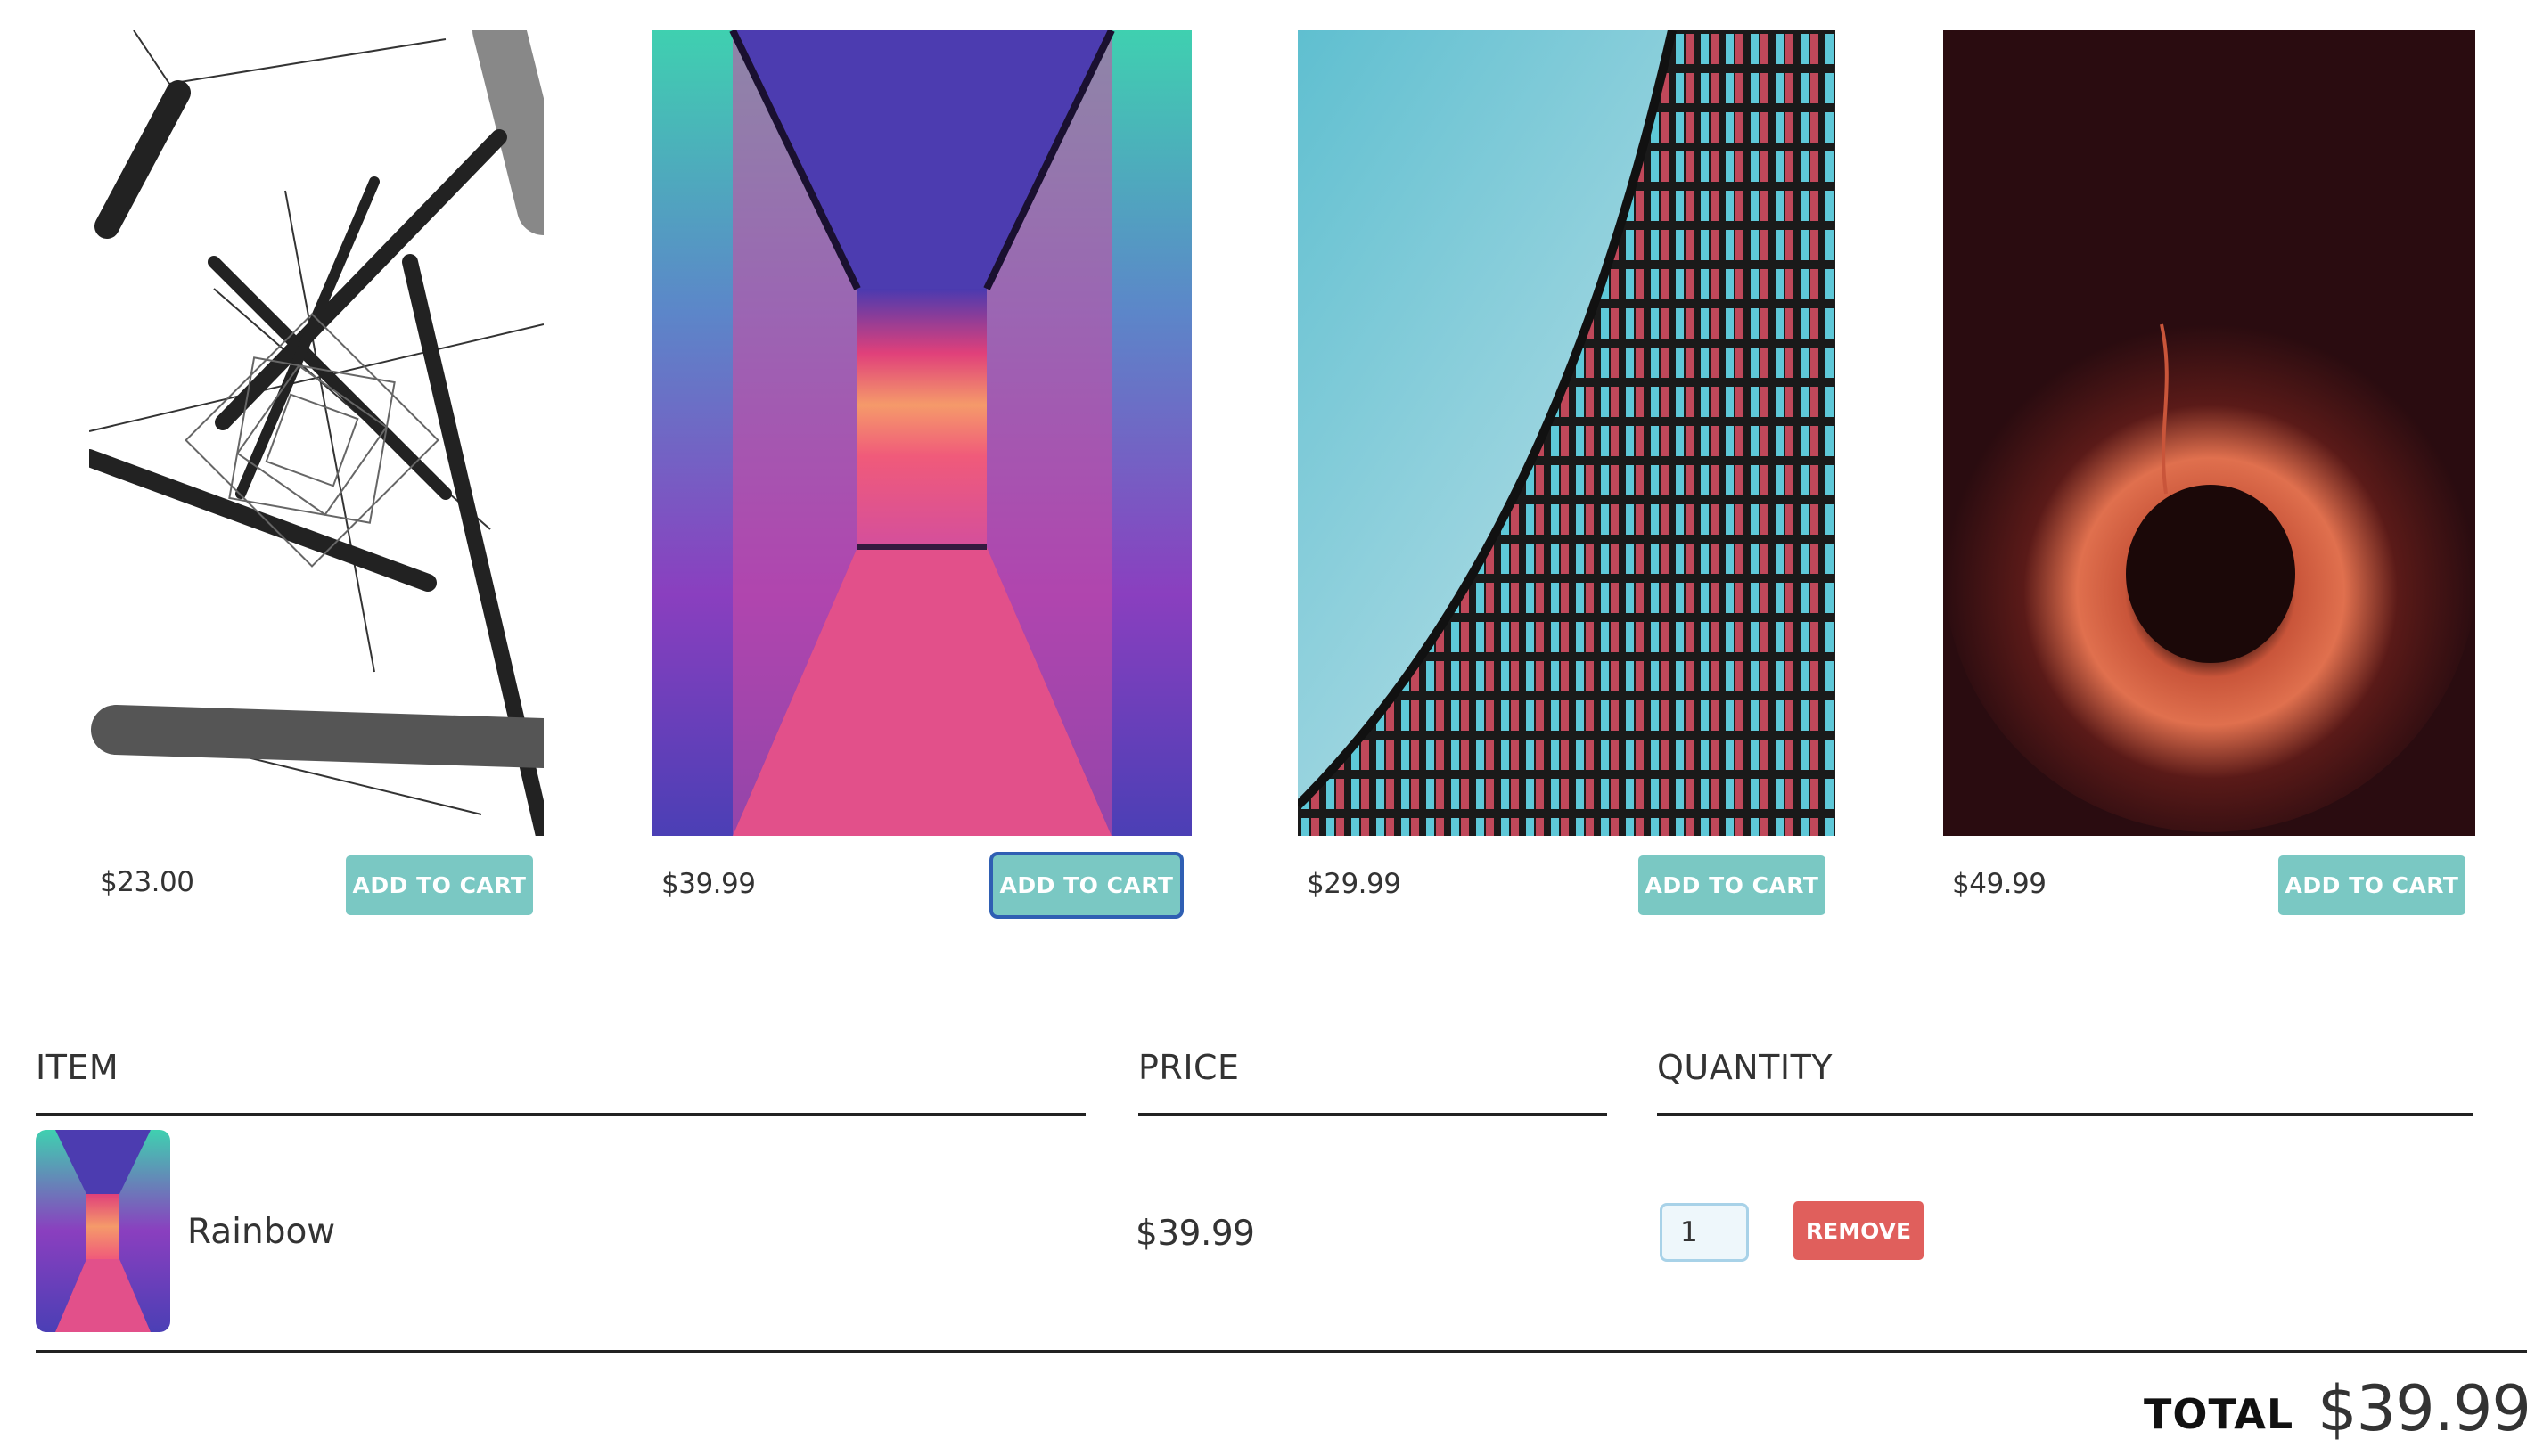  Describe the element at coordinates (561, 1114) in the screenshot. I see `header-rule-item` at that location.